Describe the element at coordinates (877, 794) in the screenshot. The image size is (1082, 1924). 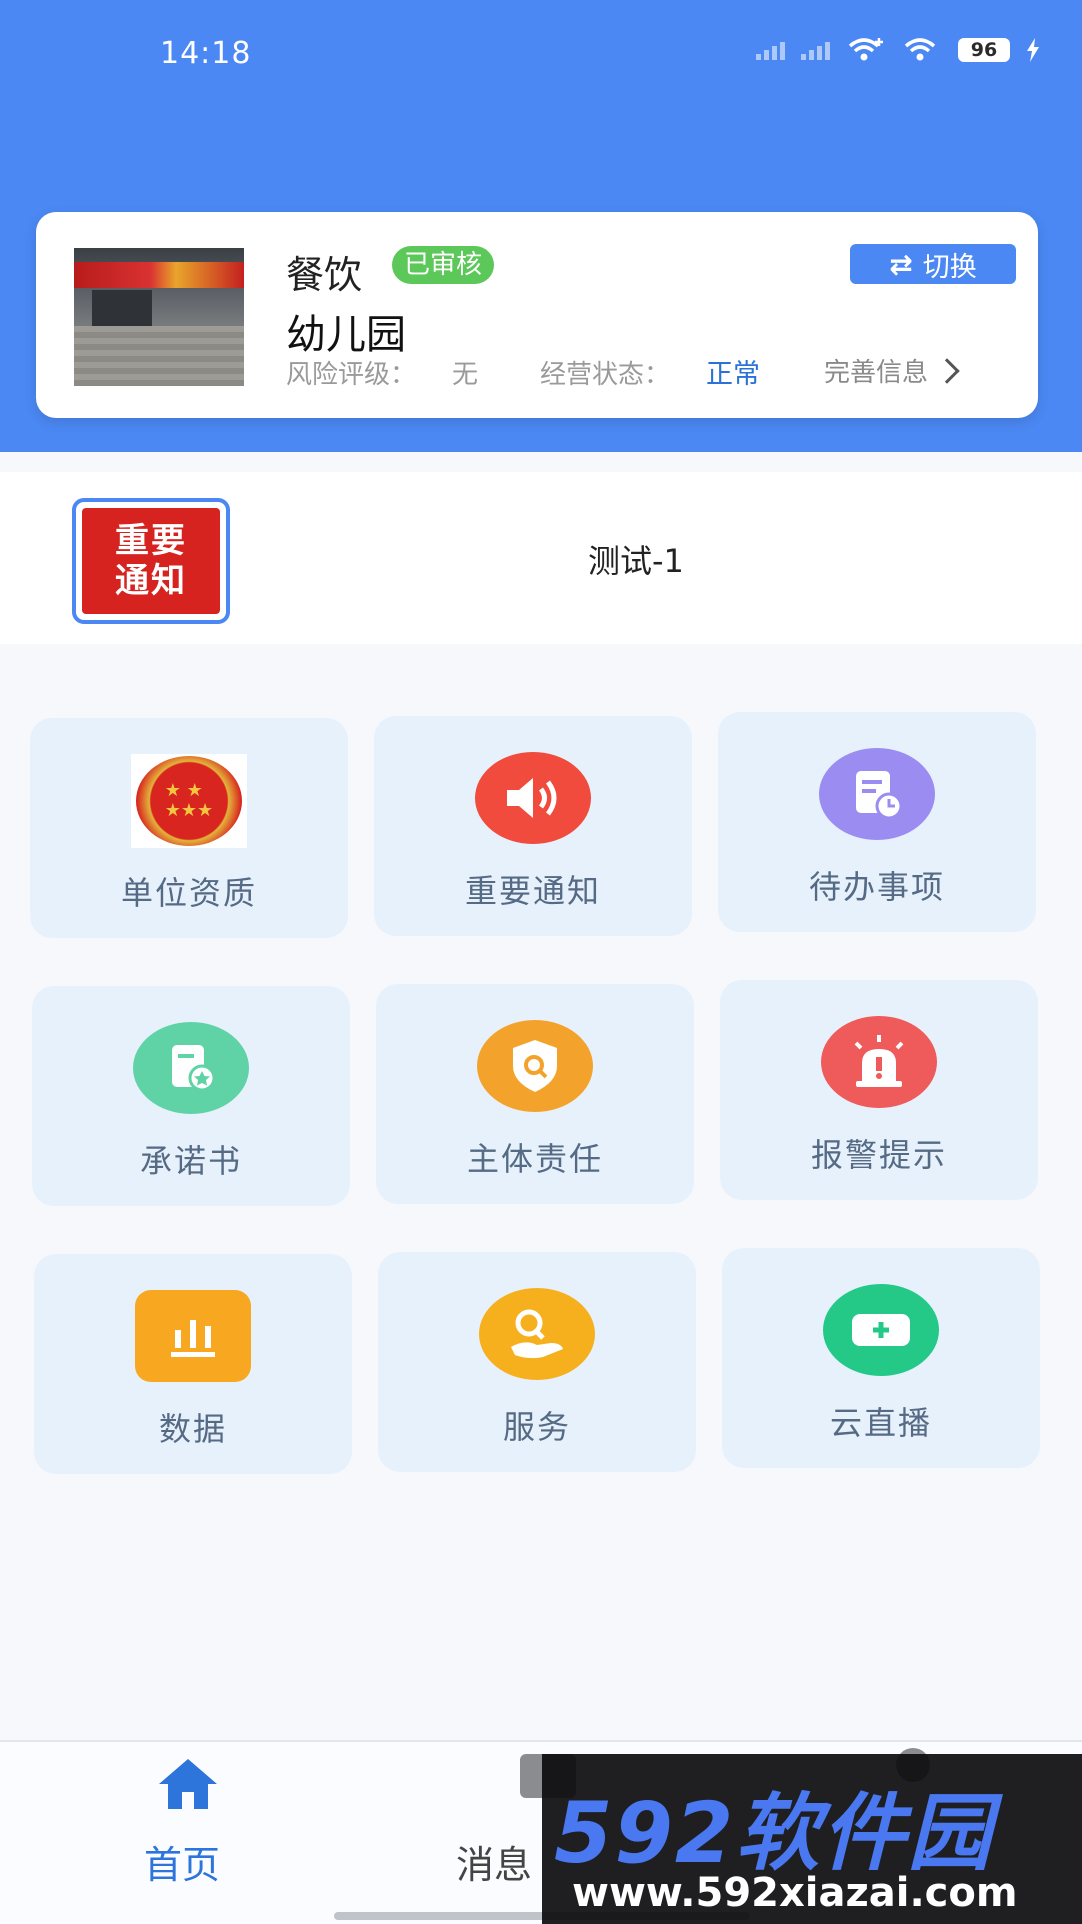
I see `todo-list-icon` at that location.